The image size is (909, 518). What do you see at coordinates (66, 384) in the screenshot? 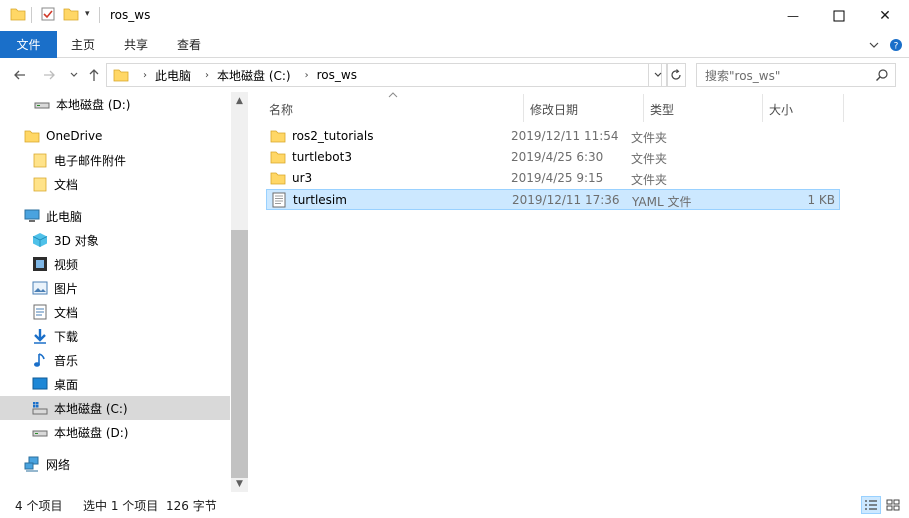
I see `nav-item-label: 桌面` at bounding box center [66, 384].